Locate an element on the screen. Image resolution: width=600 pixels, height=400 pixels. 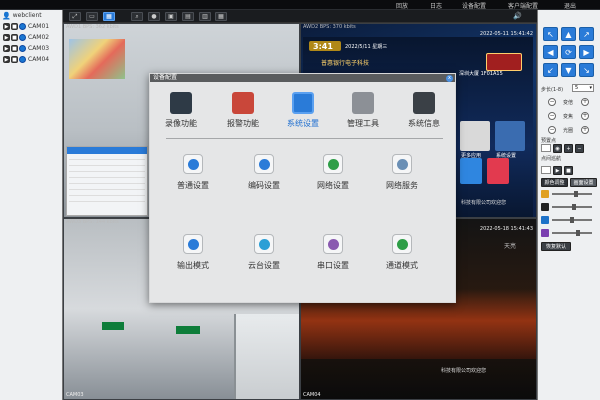
ptz-left-icon: ◀ is located at coordinates (550, 52).